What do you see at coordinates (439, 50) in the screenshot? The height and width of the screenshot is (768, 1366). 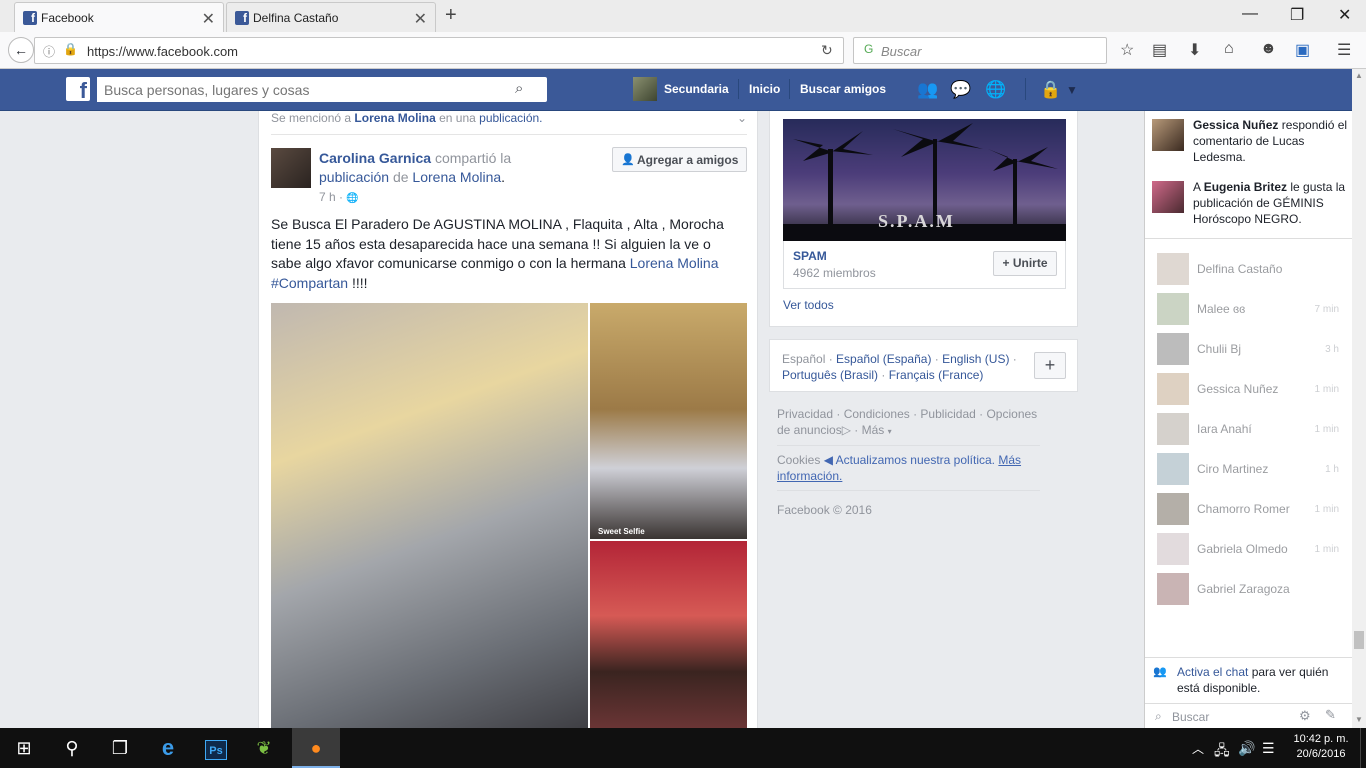 I see `url-bar: ⓘ 🔒 https://www.facebook.com ↻` at bounding box center [439, 50].